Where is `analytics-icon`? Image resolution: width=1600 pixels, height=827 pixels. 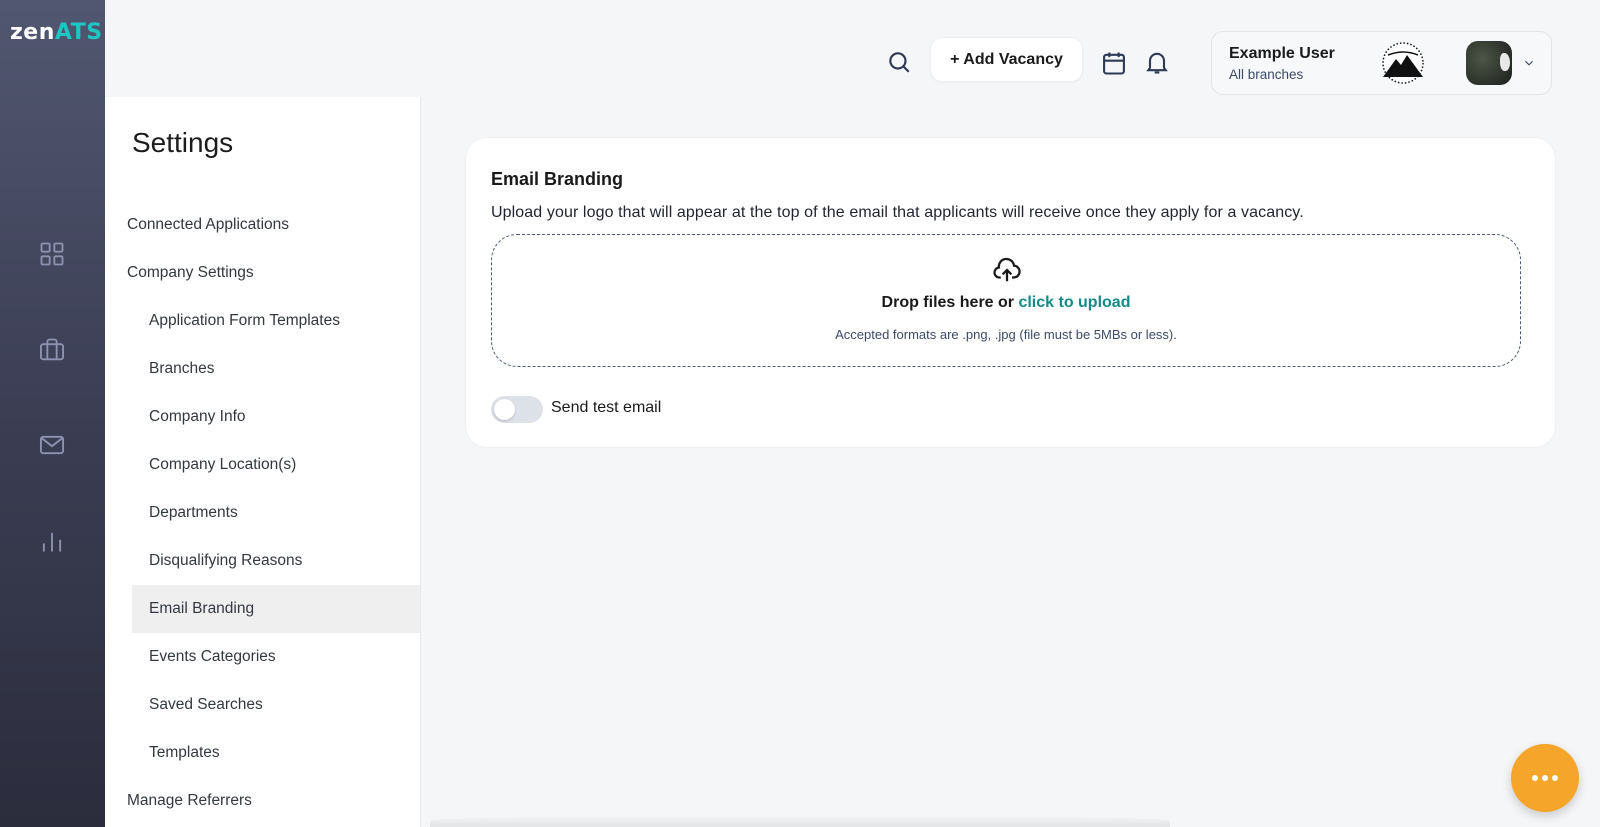 analytics-icon is located at coordinates (52, 541).